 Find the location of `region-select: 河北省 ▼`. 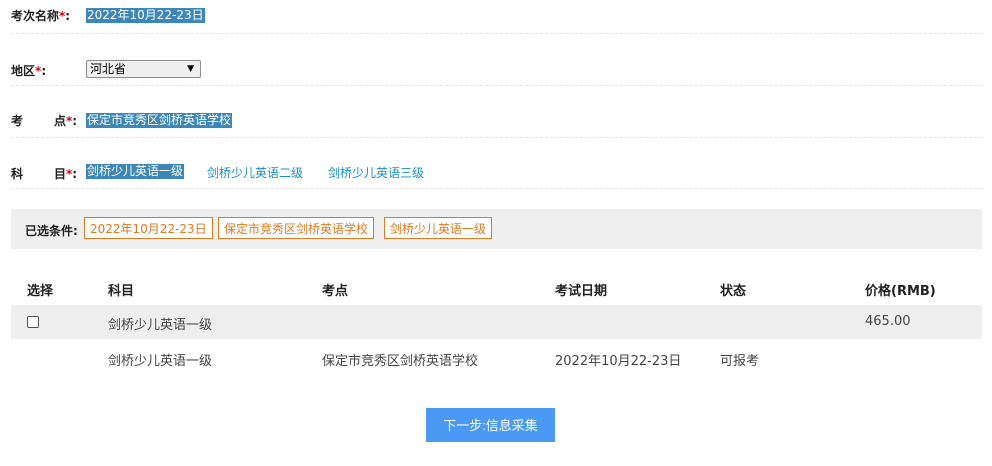

region-select: 河北省 ▼ is located at coordinates (143, 69).